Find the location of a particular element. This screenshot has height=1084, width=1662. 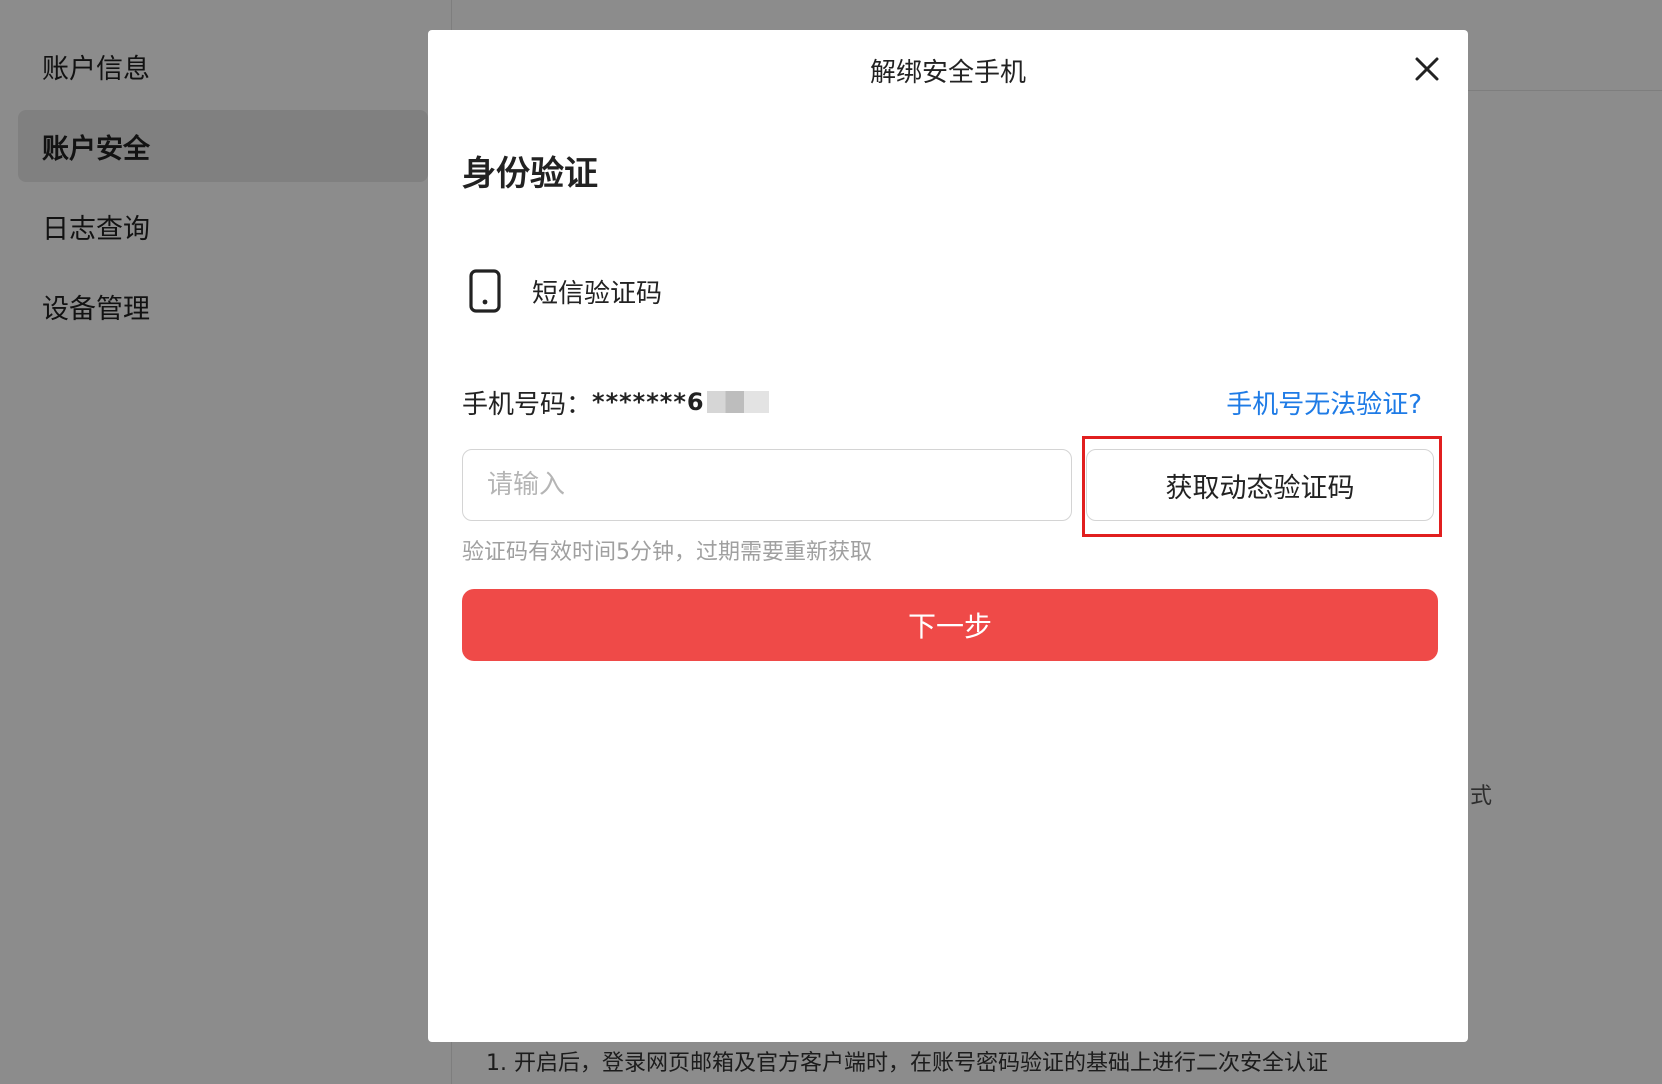

redaction-mask is located at coordinates (737, 402).